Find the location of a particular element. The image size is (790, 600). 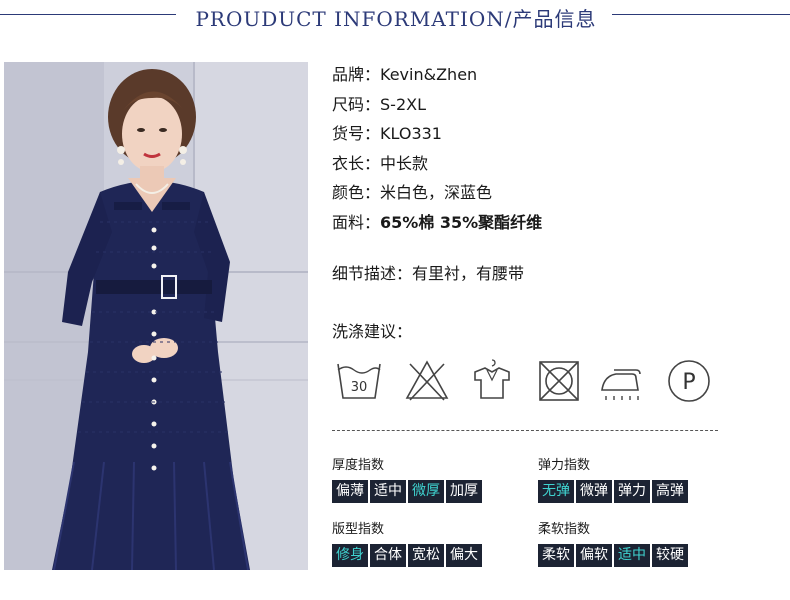

dry-clean-icon: P is located at coordinates (689, 381).